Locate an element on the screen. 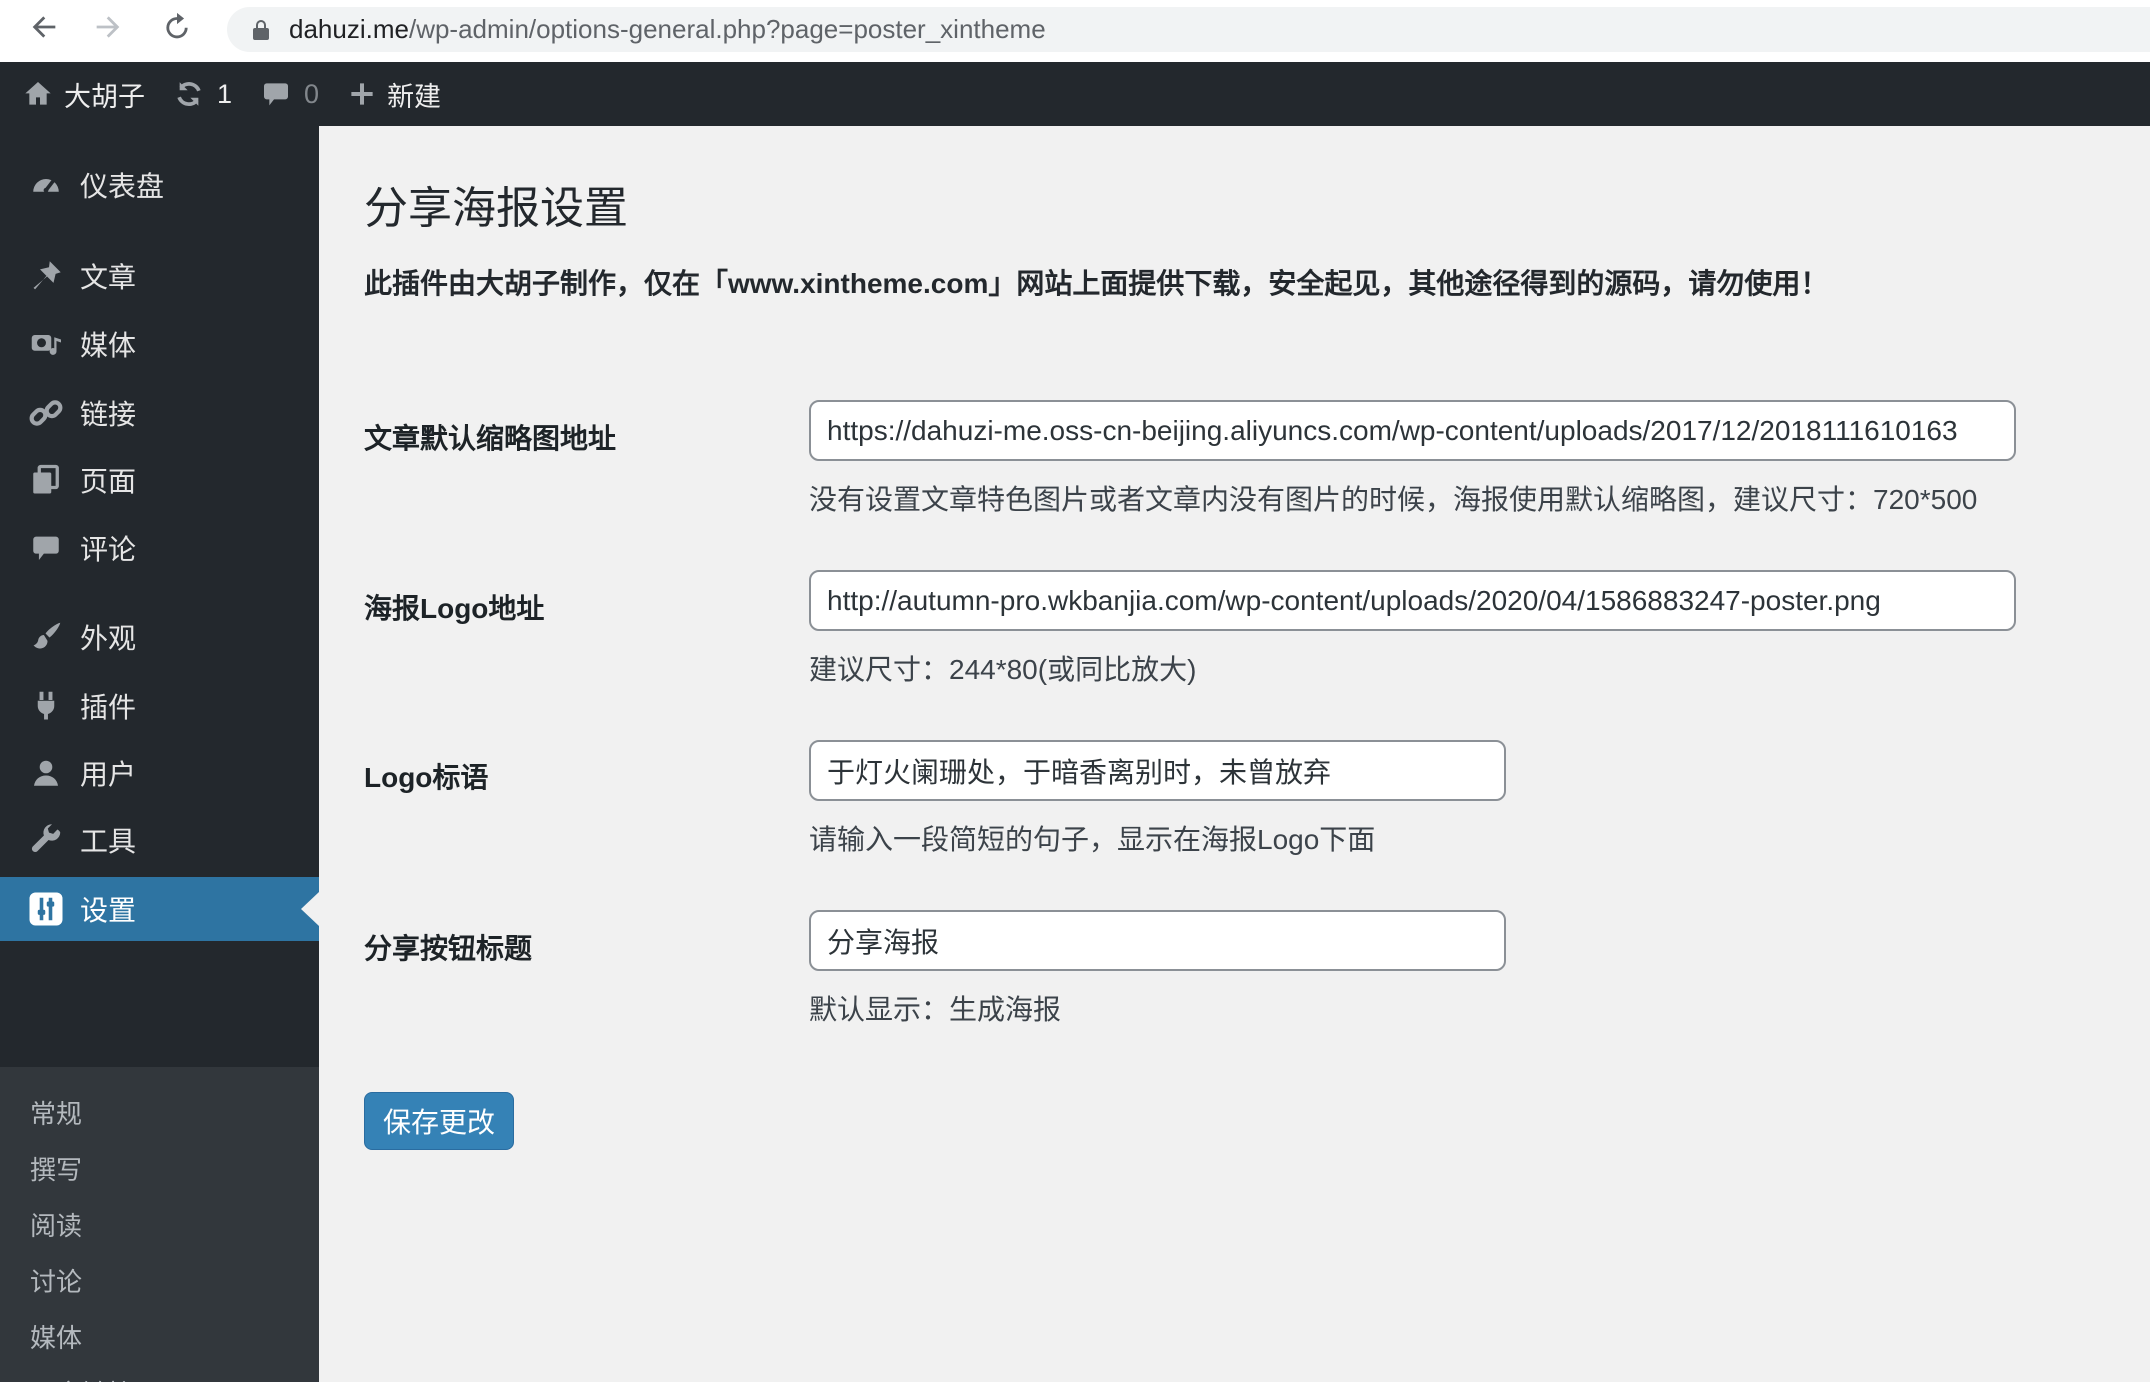 The image size is (2150, 1382). admin-bar-new-content: 新建 is located at coordinates (394, 94).